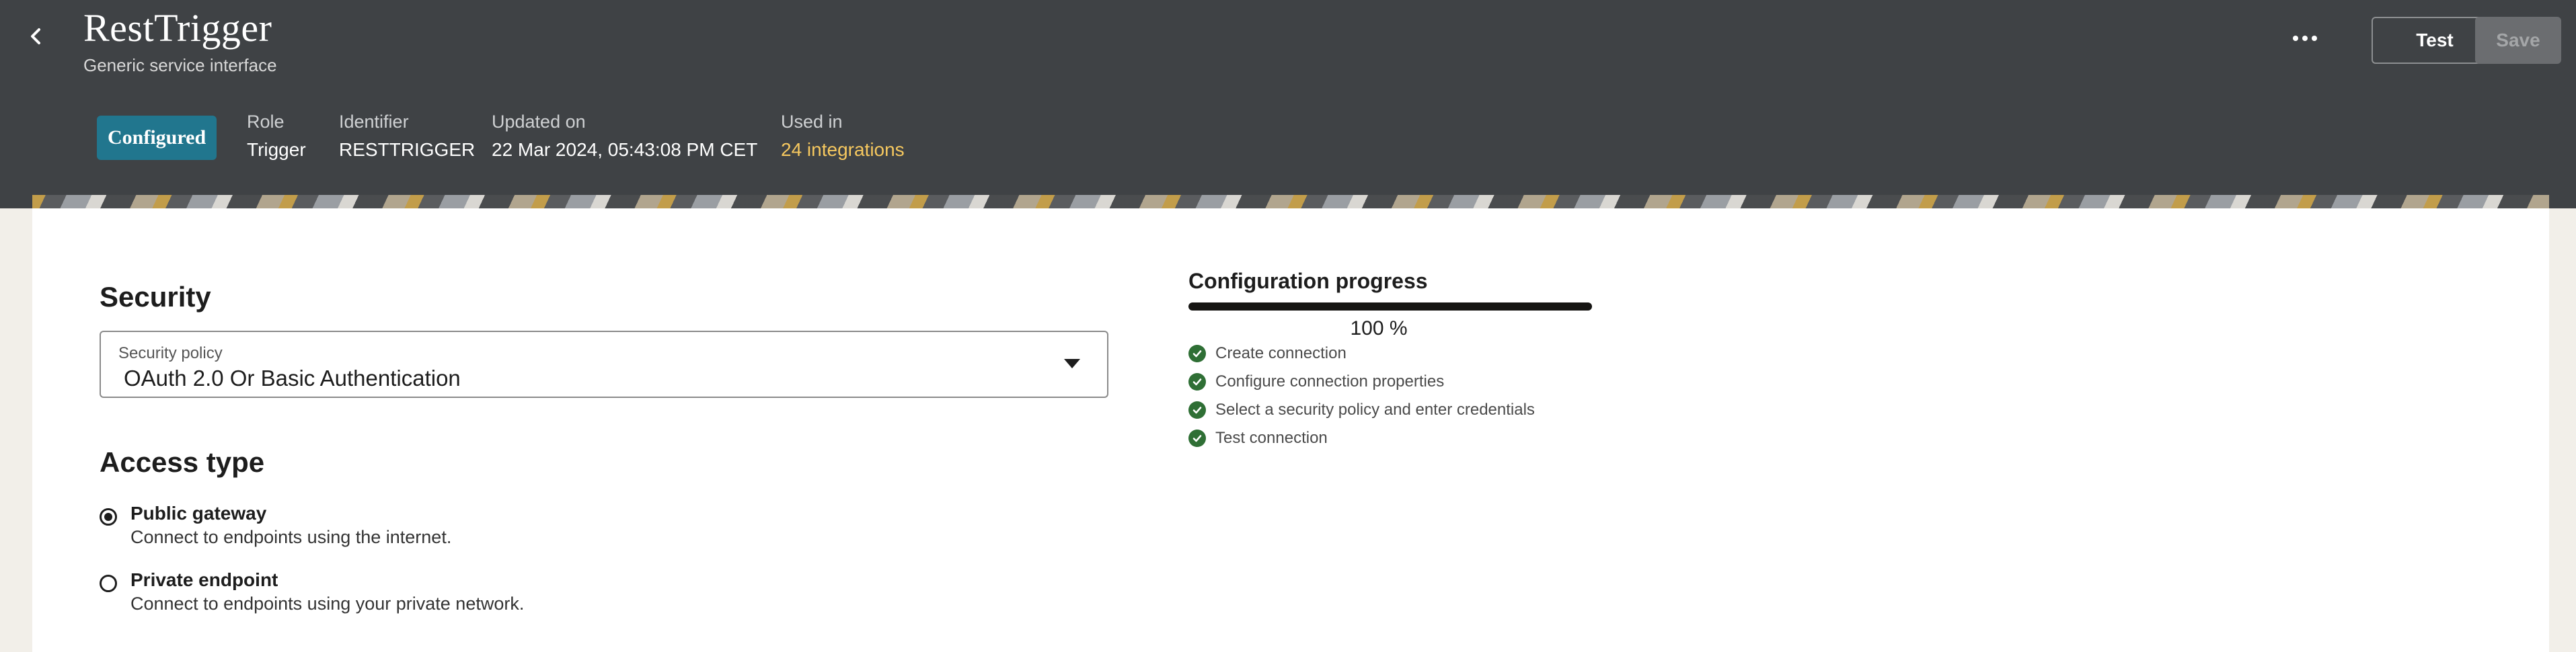 The height and width of the screenshot is (652, 2576). What do you see at coordinates (180, 65) in the screenshot?
I see `page-subtitle: Generic service interface` at bounding box center [180, 65].